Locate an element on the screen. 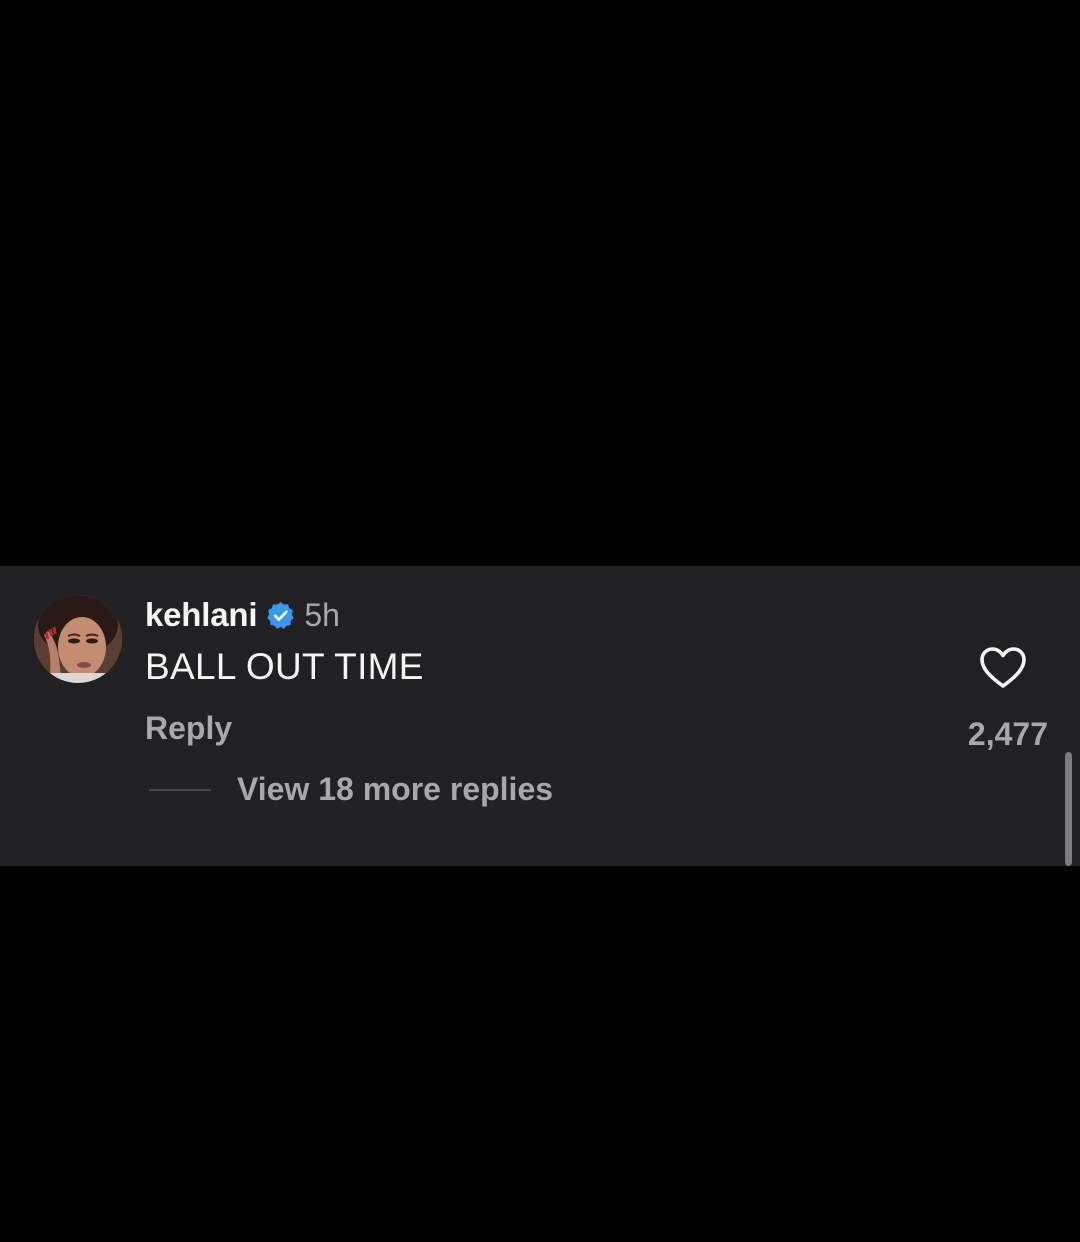 Image resolution: width=1080 pixels, height=1242 pixels. avatar is located at coordinates (78, 639).